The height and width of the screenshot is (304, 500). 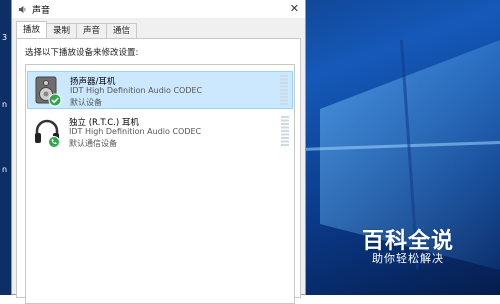 What do you see at coordinates (294, 8) in the screenshot?
I see `close-icon: ✕` at bounding box center [294, 8].